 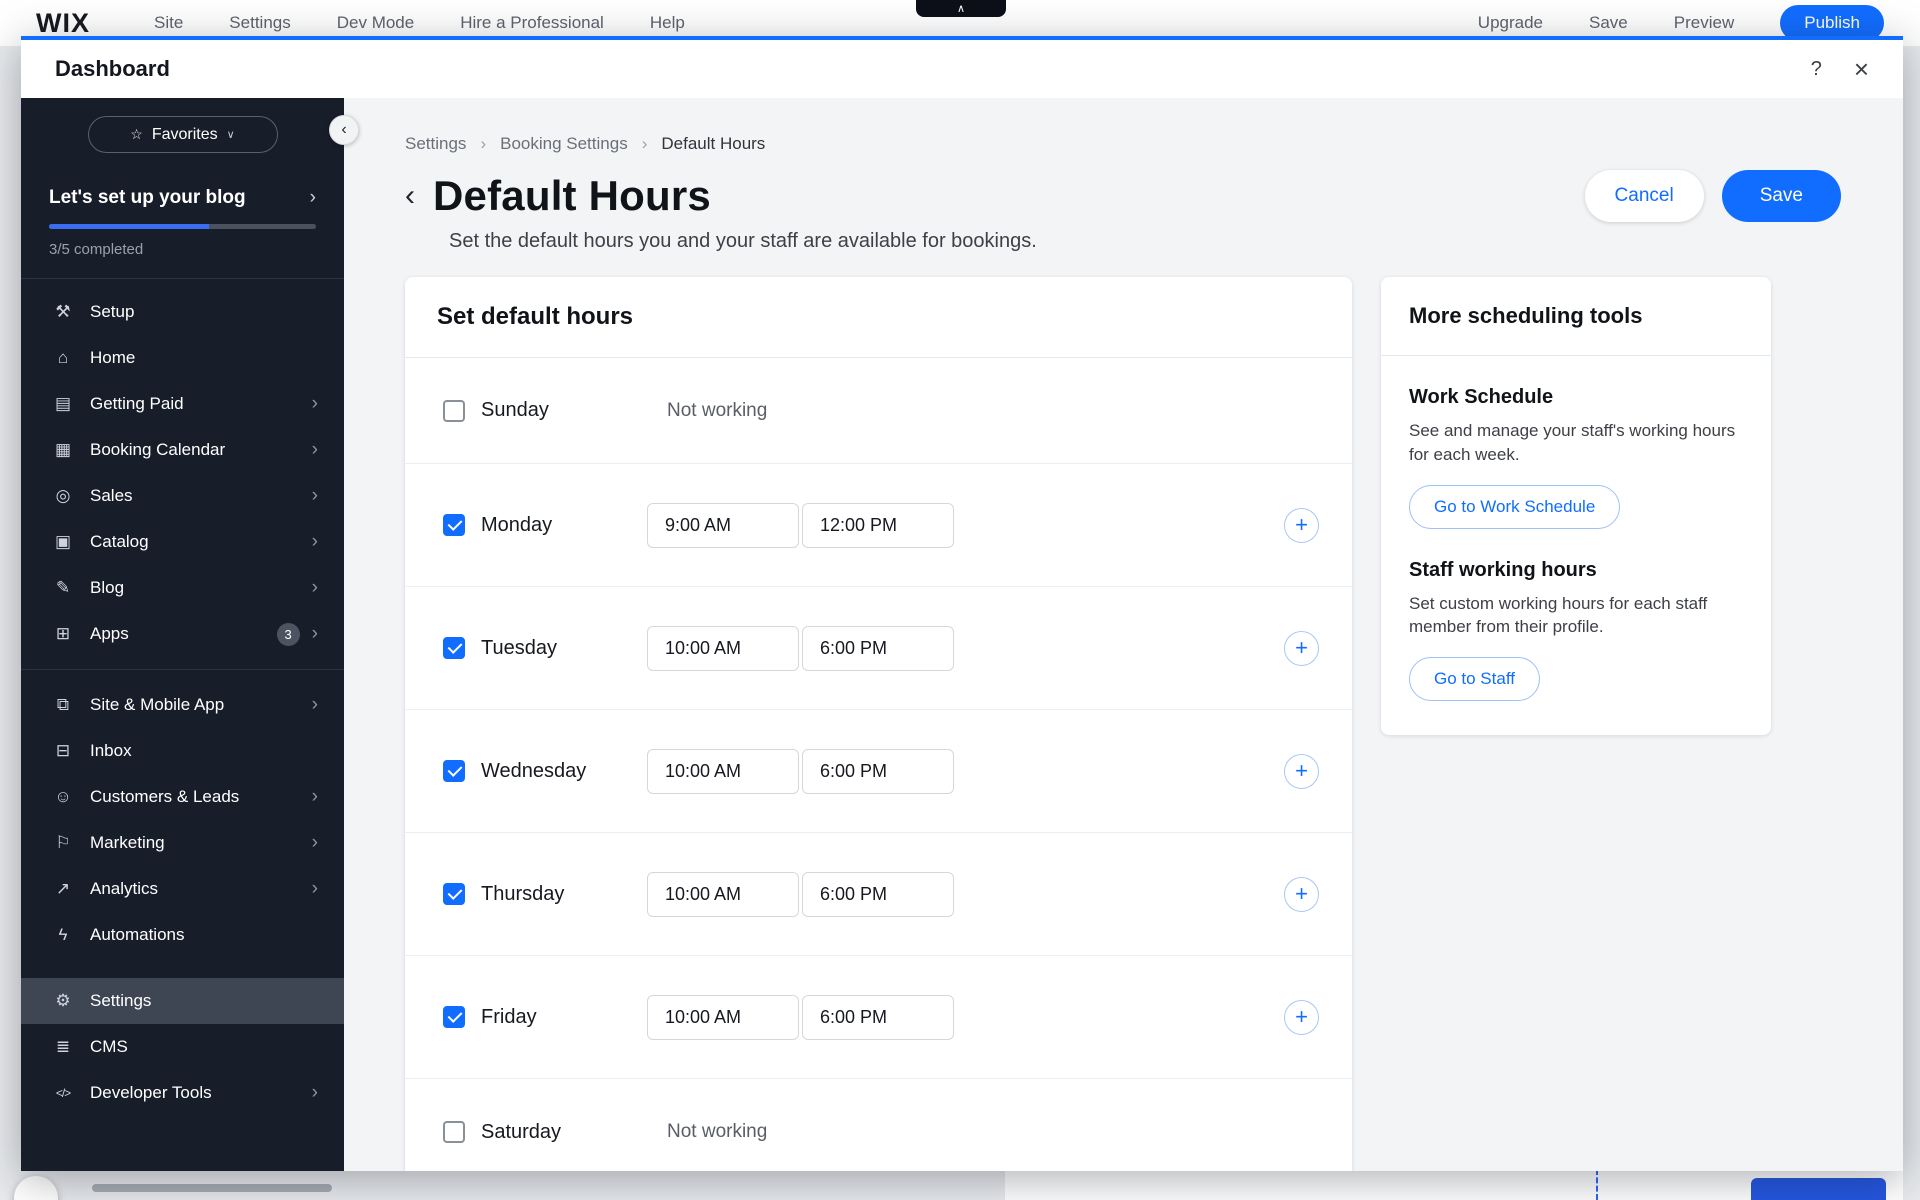 What do you see at coordinates (182, 797) in the screenshot?
I see `sidebar-item-customers-leads: ☺ Customers & Leads ›` at bounding box center [182, 797].